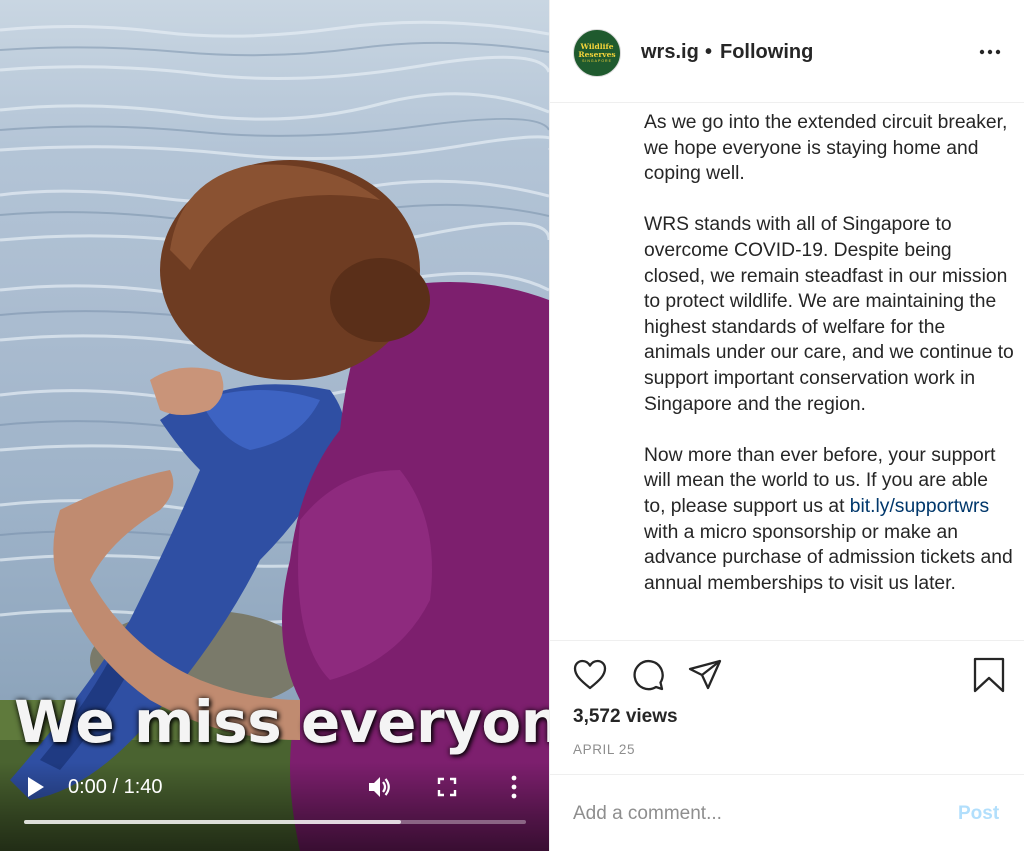 Image resolution: width=1024 pixels, height=851 pixels. What do you see at coordinates (597, 60) in the screenshot?
I see `avatar-text-line3: SINGAPORE` at bounding box center [597, 60].